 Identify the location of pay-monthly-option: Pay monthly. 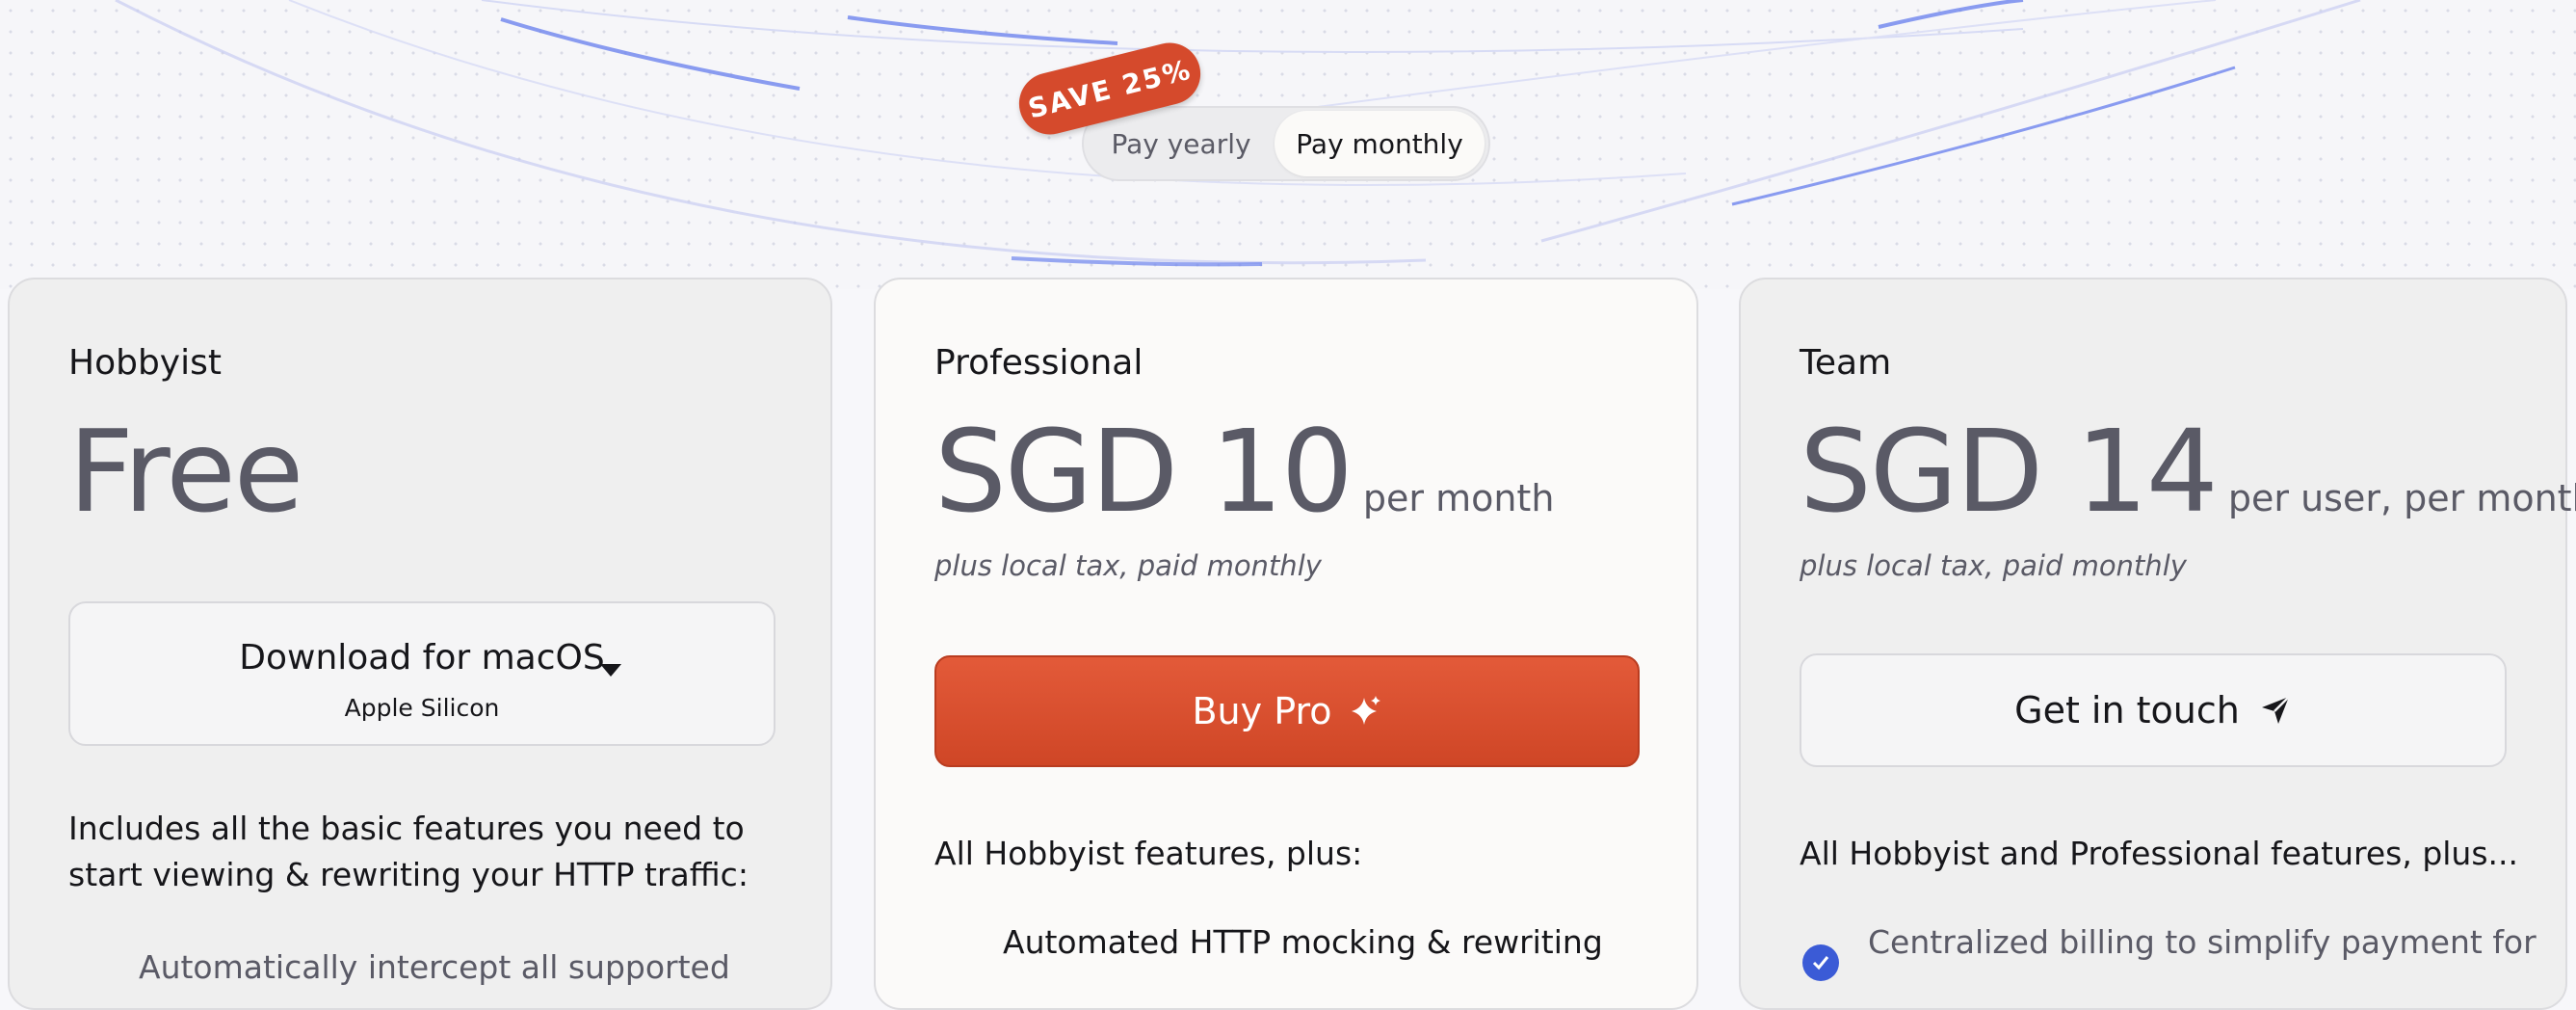
(1380, 143).